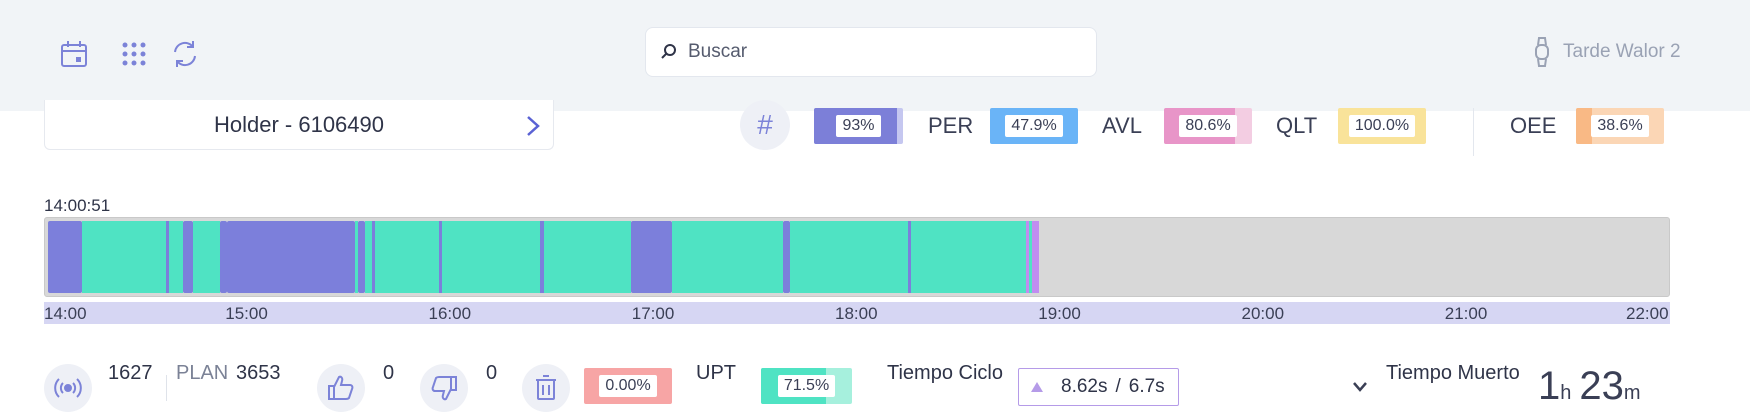 The image size is (1750, 420). What do you see at coordinates (1360, 387) in the screenshot?
I see `chevron-down-icon` at bounding box center [1360, 387].